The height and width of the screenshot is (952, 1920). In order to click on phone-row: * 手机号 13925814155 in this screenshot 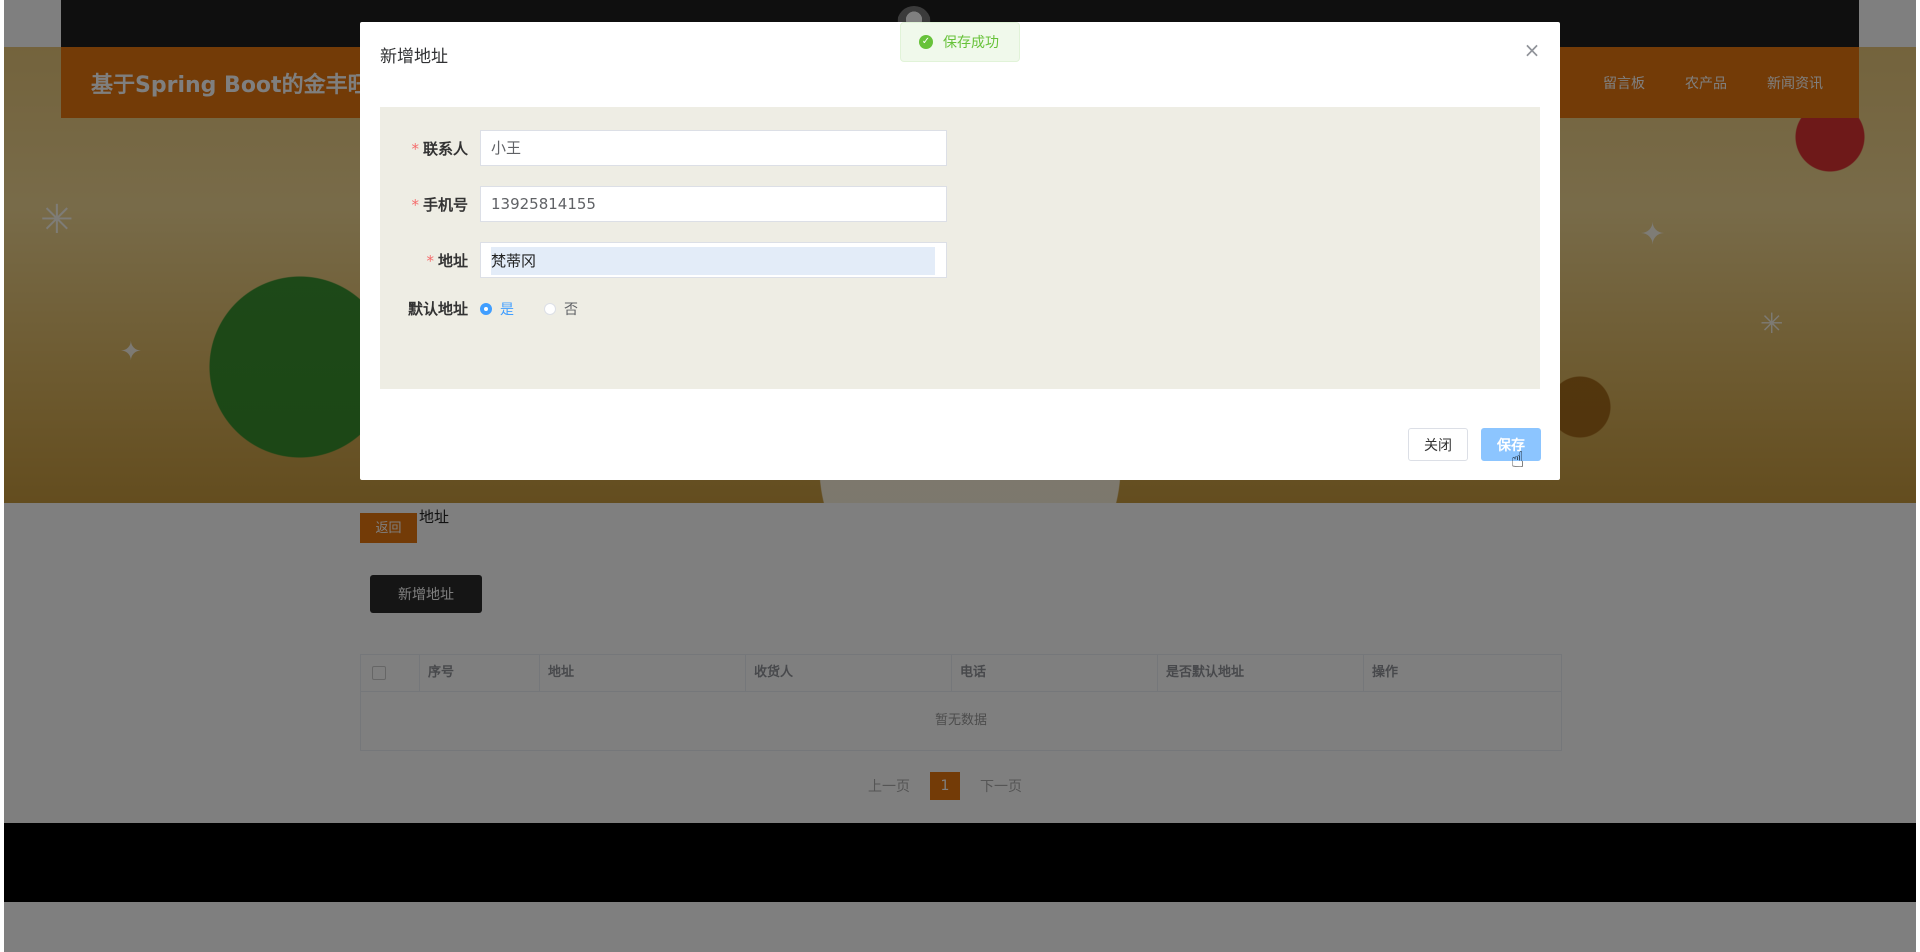, I will do `click(663, 204)`.